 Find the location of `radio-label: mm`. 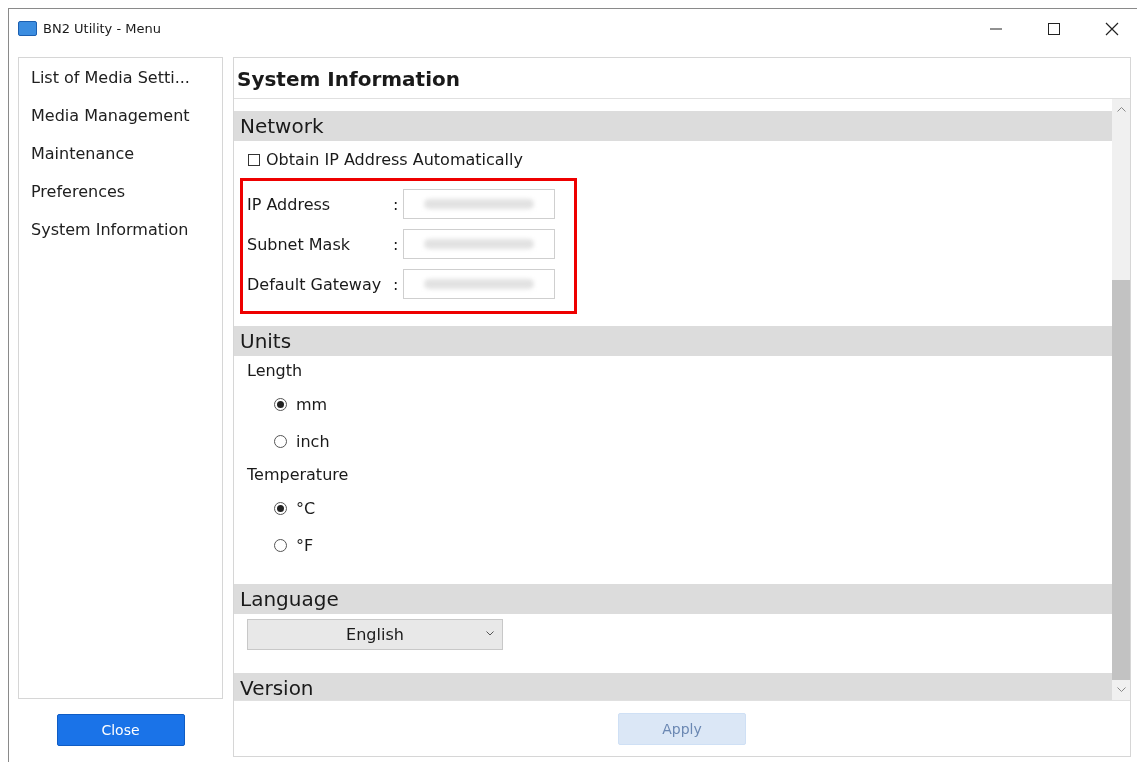

radio-label: mm is located at coordinates (312, 404).